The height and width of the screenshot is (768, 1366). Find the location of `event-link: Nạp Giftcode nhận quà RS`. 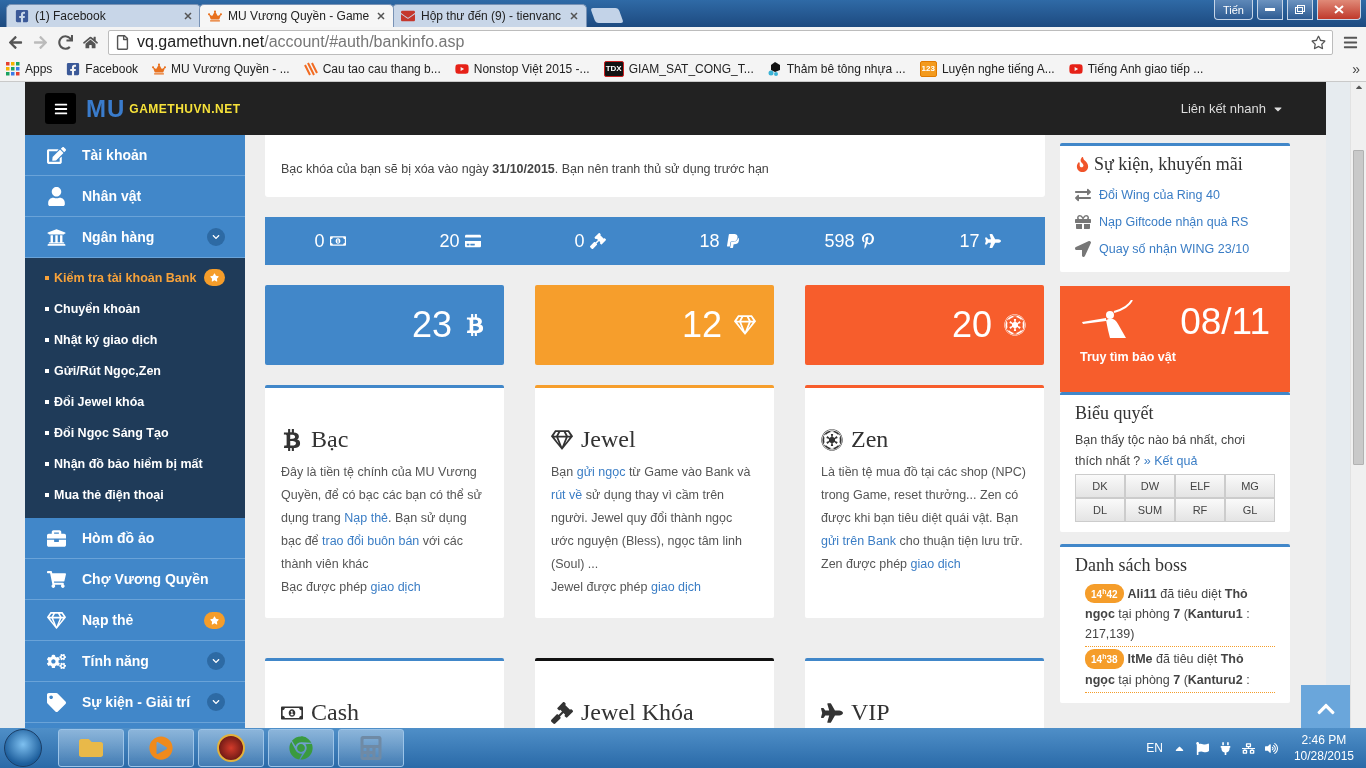

event-link: Nạp Giftcode nhận quà RS is located at coordinates (1175, 221).